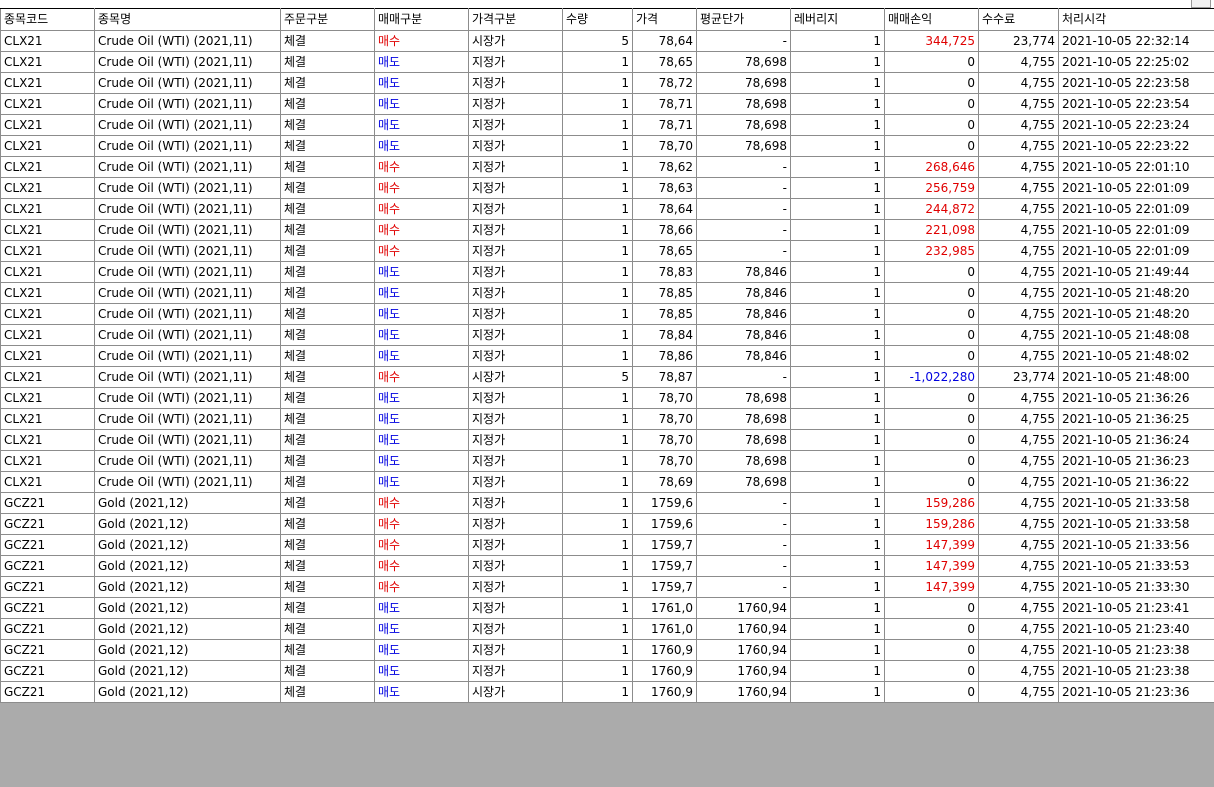  I want to click on cell-time: 2021-10-05 21:23:40, so click(1136, 629).